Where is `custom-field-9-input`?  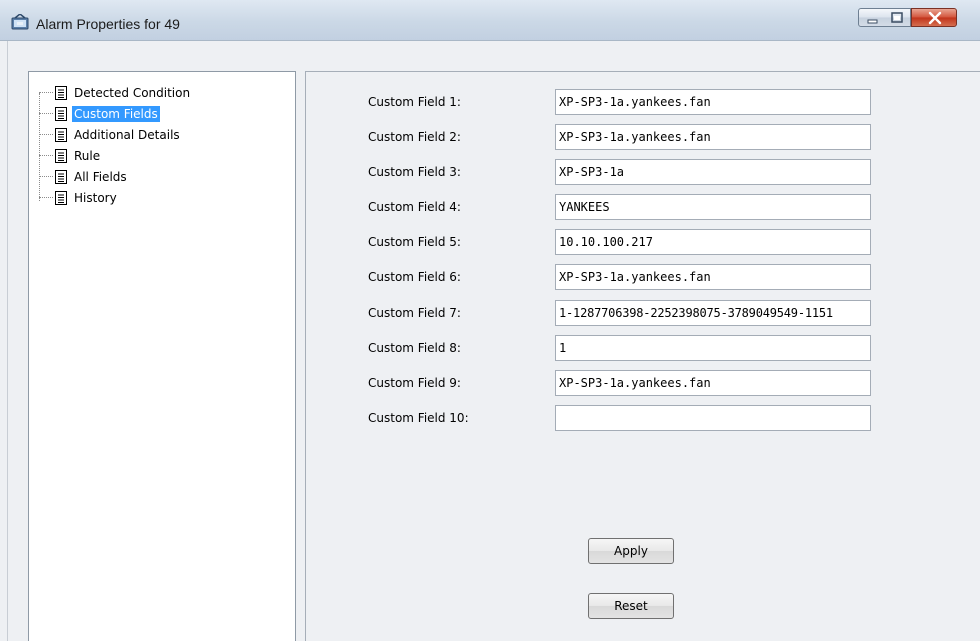 custom-field-9-input is located at coordinates (713, 383).